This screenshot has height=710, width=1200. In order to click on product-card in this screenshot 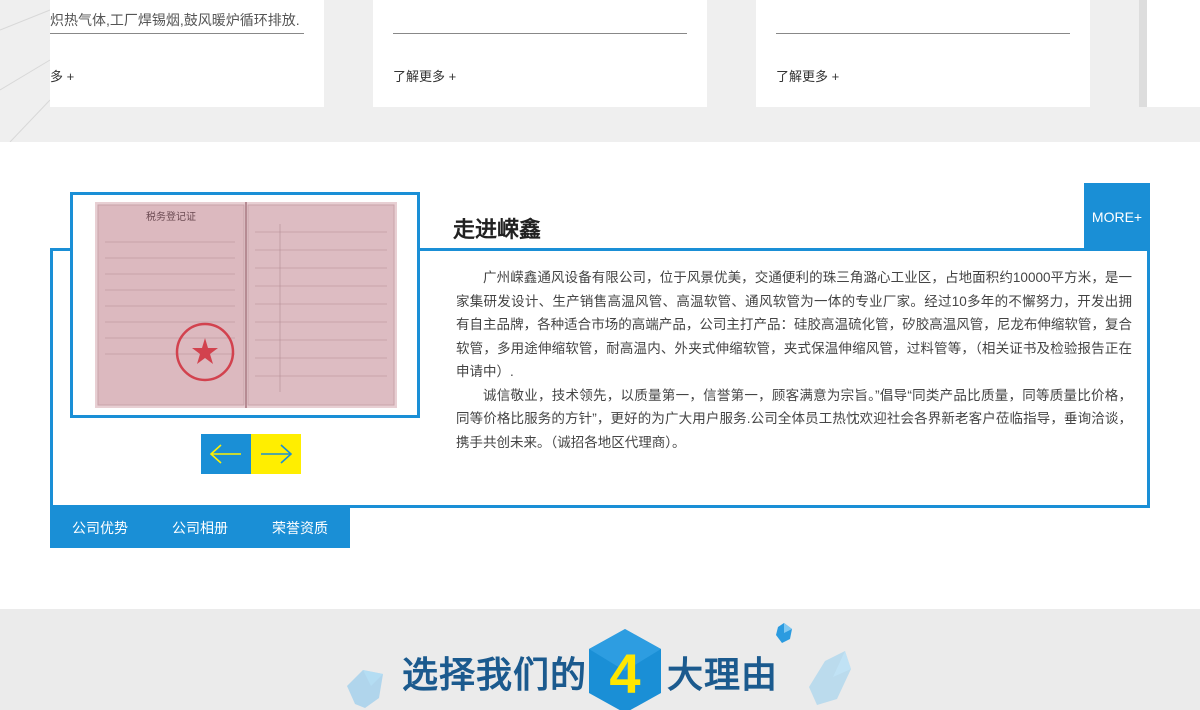, I will do `click(1169, 53)`.